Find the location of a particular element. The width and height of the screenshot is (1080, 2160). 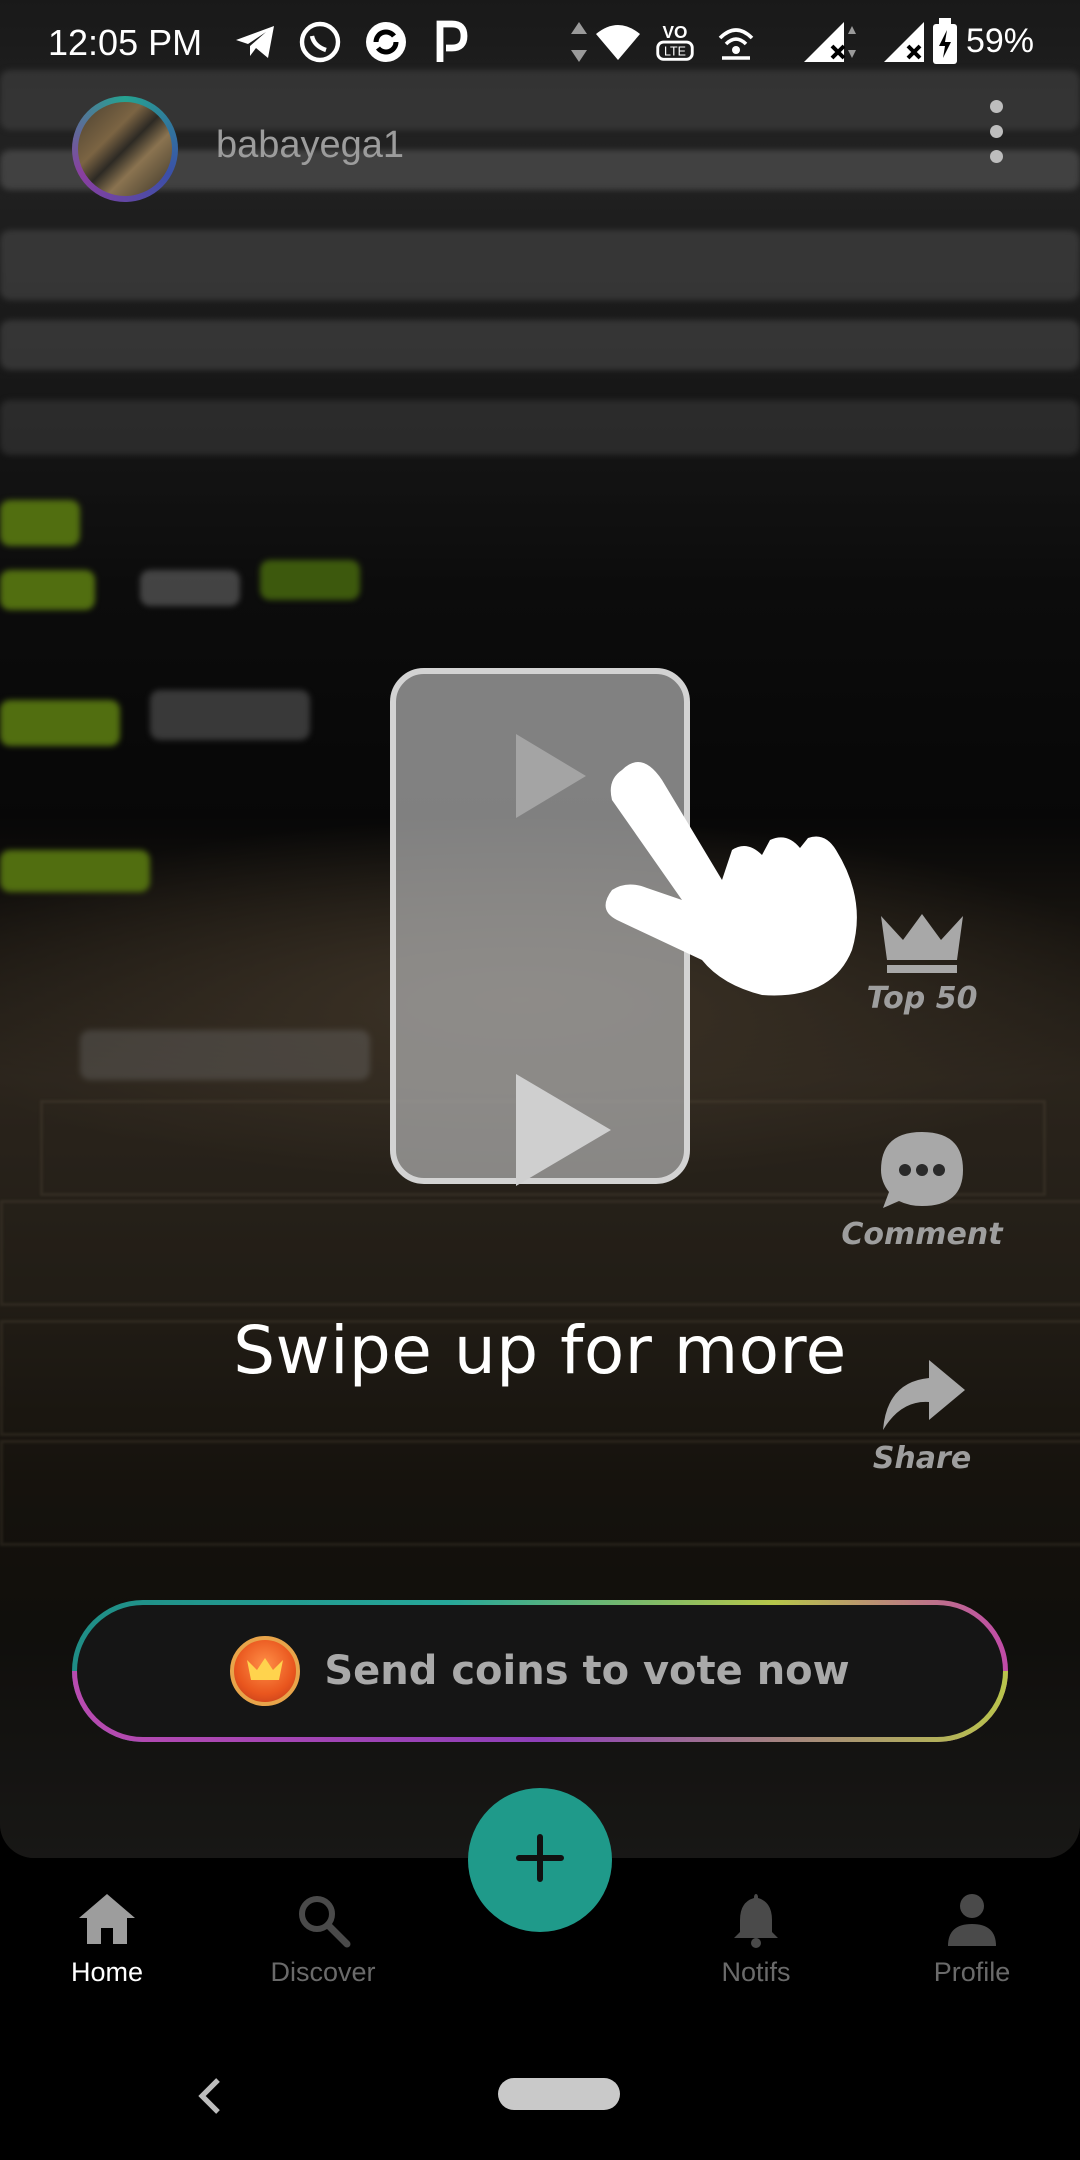

plus-icon is located at coordinates (540, 1860).